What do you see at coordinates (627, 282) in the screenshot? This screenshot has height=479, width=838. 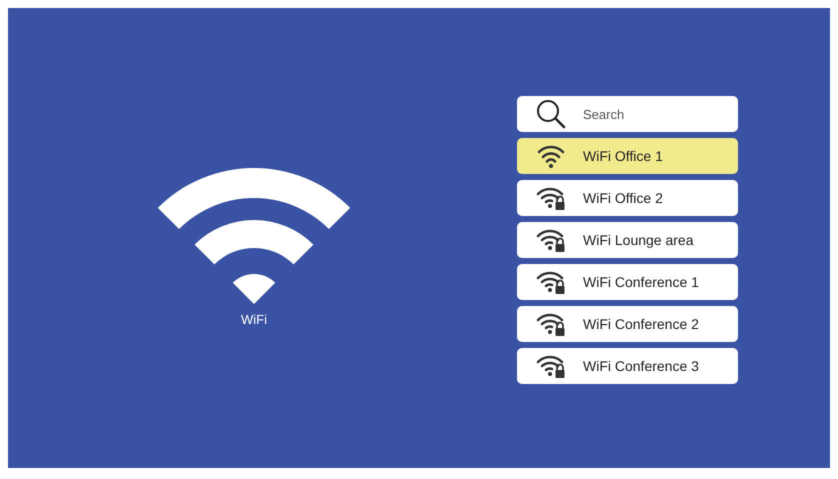 I see `network-item: WiFi Conference 1` at bounding box center [627, 282].